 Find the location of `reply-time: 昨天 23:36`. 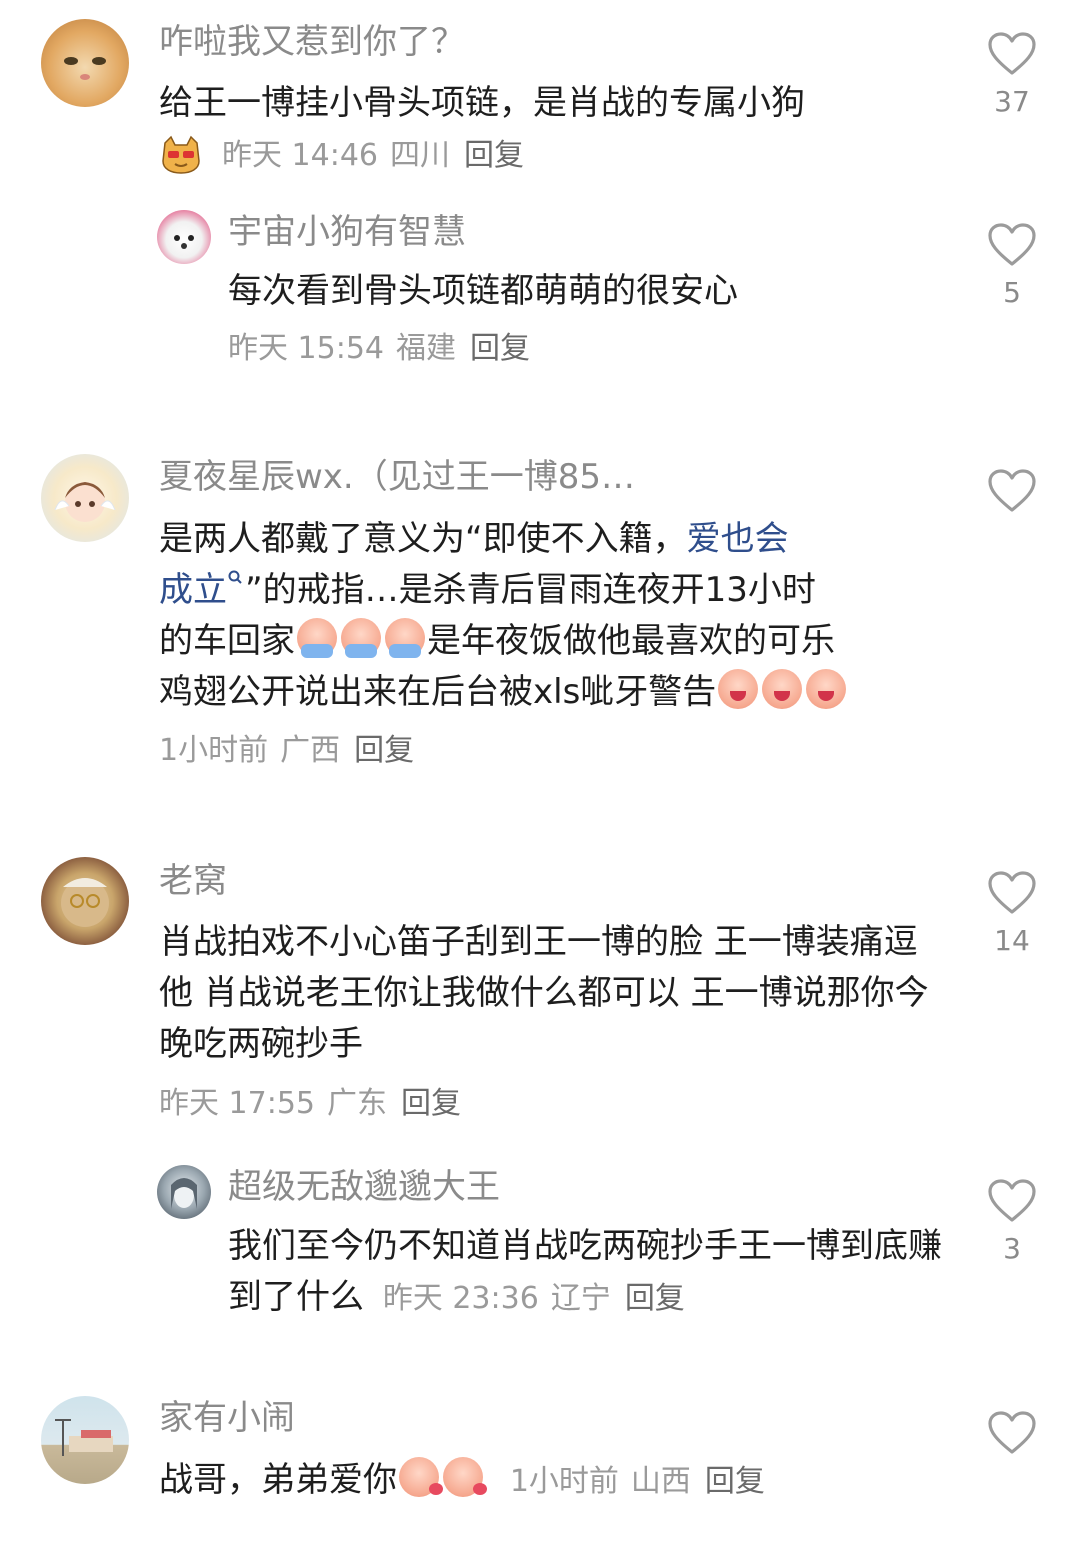

reply-time: 昨天 23:36 is located at coordinates (460, 1298).